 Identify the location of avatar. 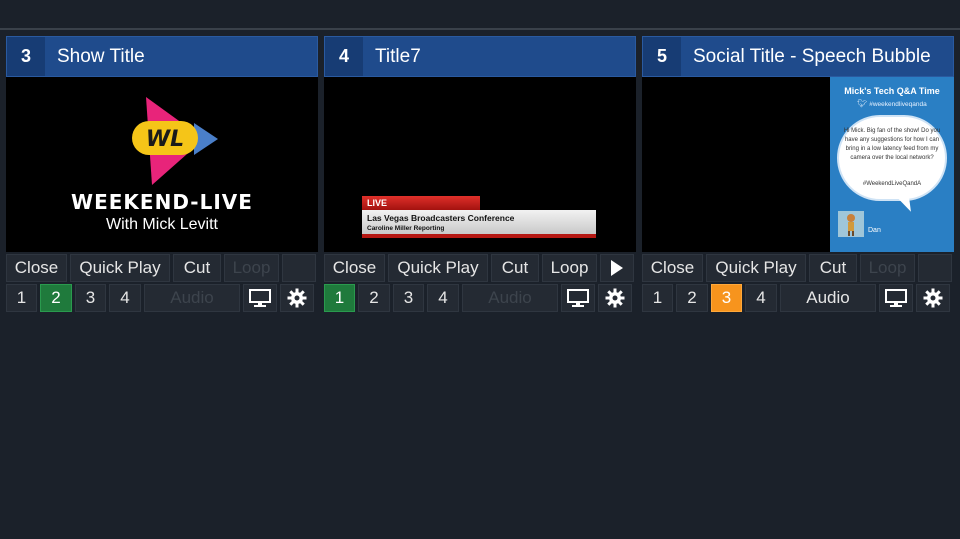
(851, 224).